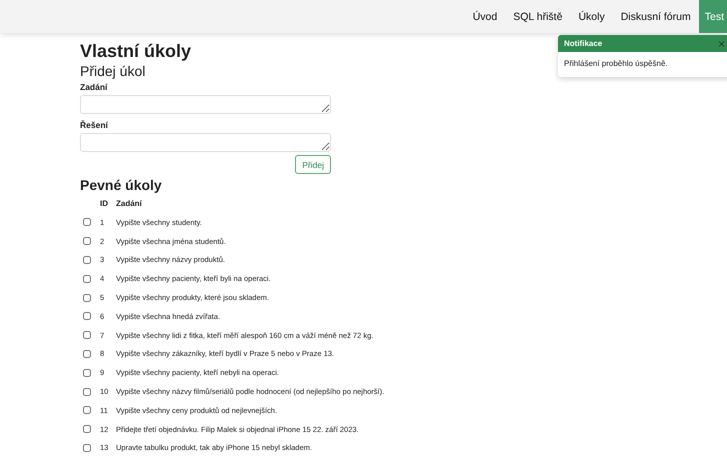 The height and width of the screenshot is (466, 727). I want to click on column-header: Zadání, so click(129, 203).